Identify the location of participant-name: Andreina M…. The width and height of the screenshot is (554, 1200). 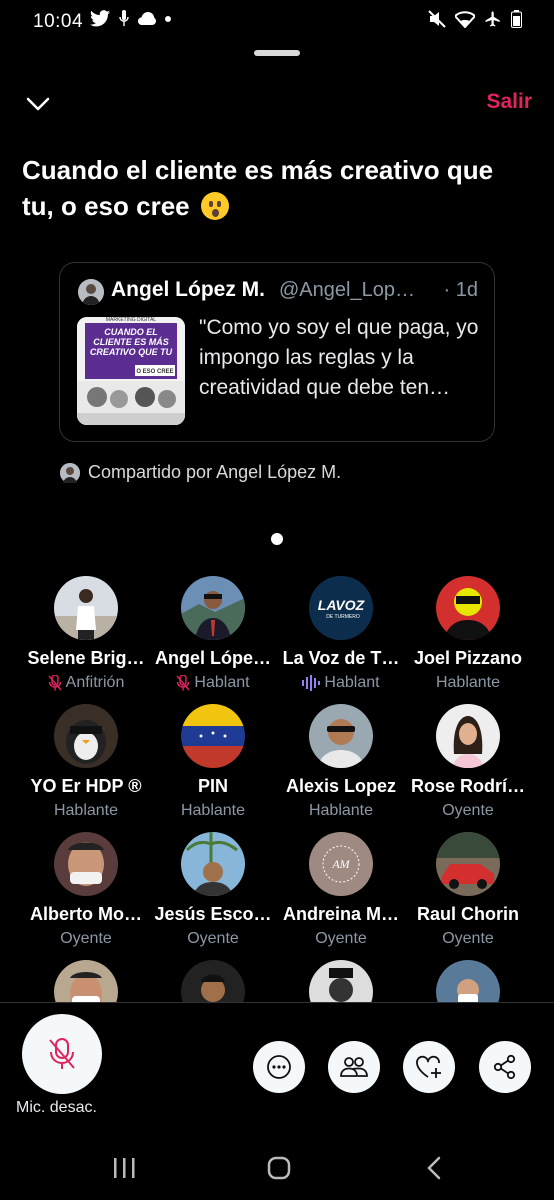
(340, 914).